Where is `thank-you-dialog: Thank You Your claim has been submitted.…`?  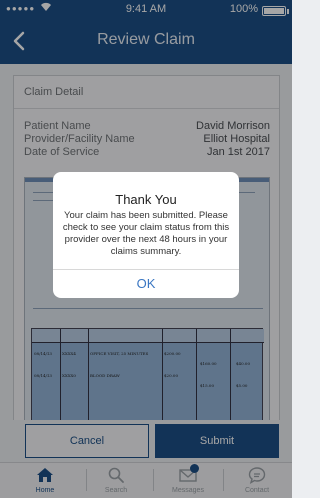
thank-you-dialog: Thank You Your claim has been submitted.… is located at coordinates (146, 235).